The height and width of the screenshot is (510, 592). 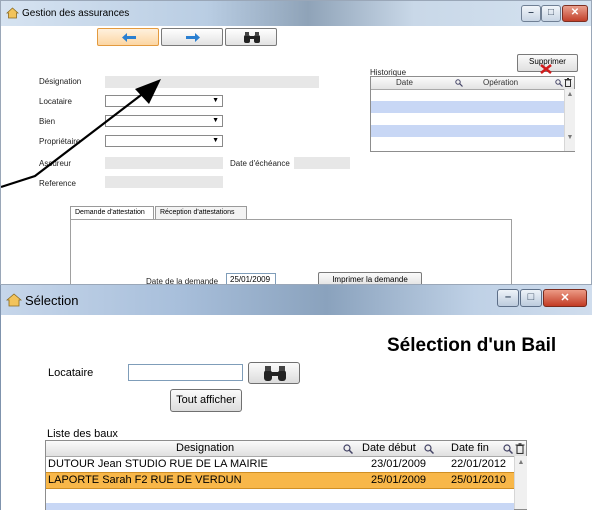 I want to click on locataire-search-input, so click(x=185, y=372).